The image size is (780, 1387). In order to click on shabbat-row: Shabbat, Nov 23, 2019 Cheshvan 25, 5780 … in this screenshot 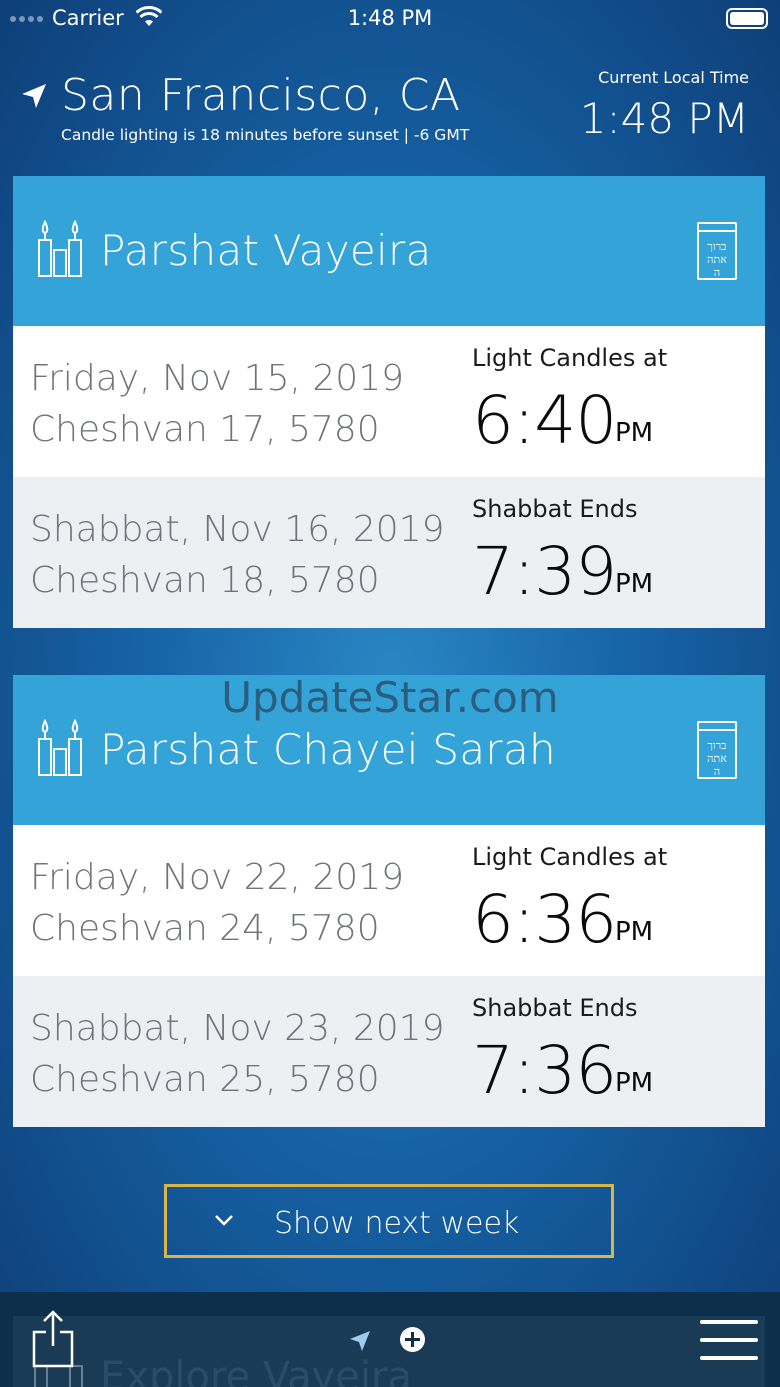, I will do `click(389, 1051)`.